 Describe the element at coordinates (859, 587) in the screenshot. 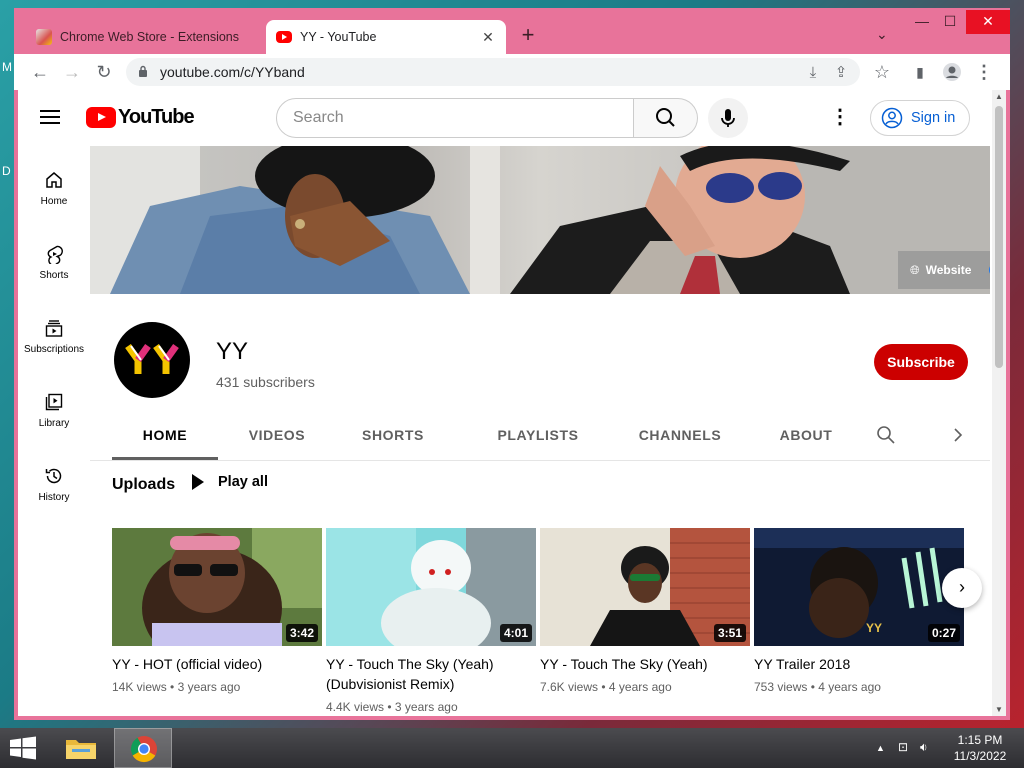

I see `video-thumbnail: YY 0:27` at that location.